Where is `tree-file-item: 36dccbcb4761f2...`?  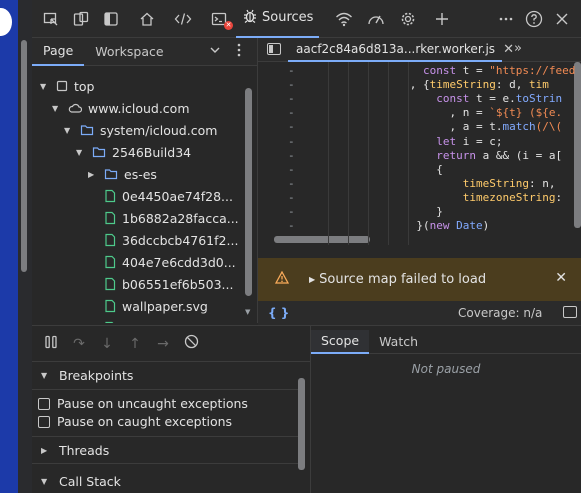 tree-file-item: 36dccbcb4761f2... is located at coordinates (171, 240).